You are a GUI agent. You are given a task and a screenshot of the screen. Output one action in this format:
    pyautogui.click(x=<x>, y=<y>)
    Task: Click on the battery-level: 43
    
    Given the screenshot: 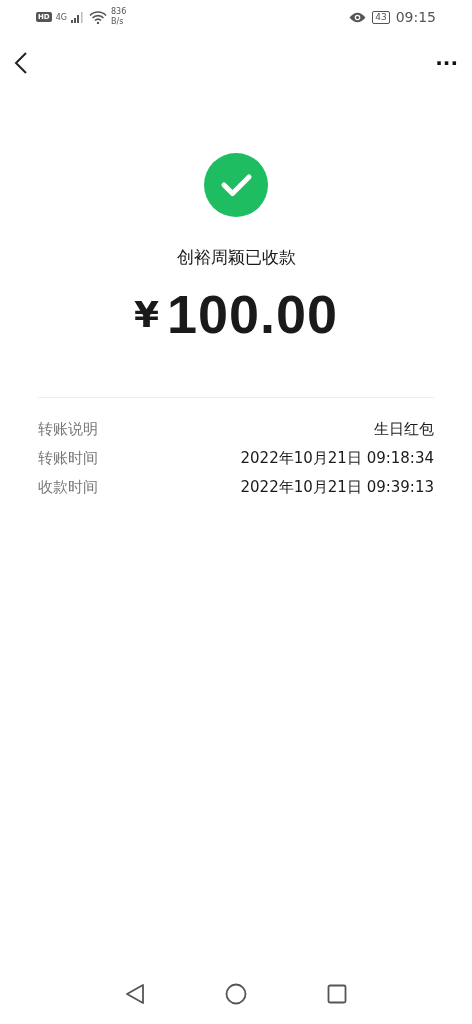 What is the action you would take?
    pyautogui.click(x=381, y=17)
    